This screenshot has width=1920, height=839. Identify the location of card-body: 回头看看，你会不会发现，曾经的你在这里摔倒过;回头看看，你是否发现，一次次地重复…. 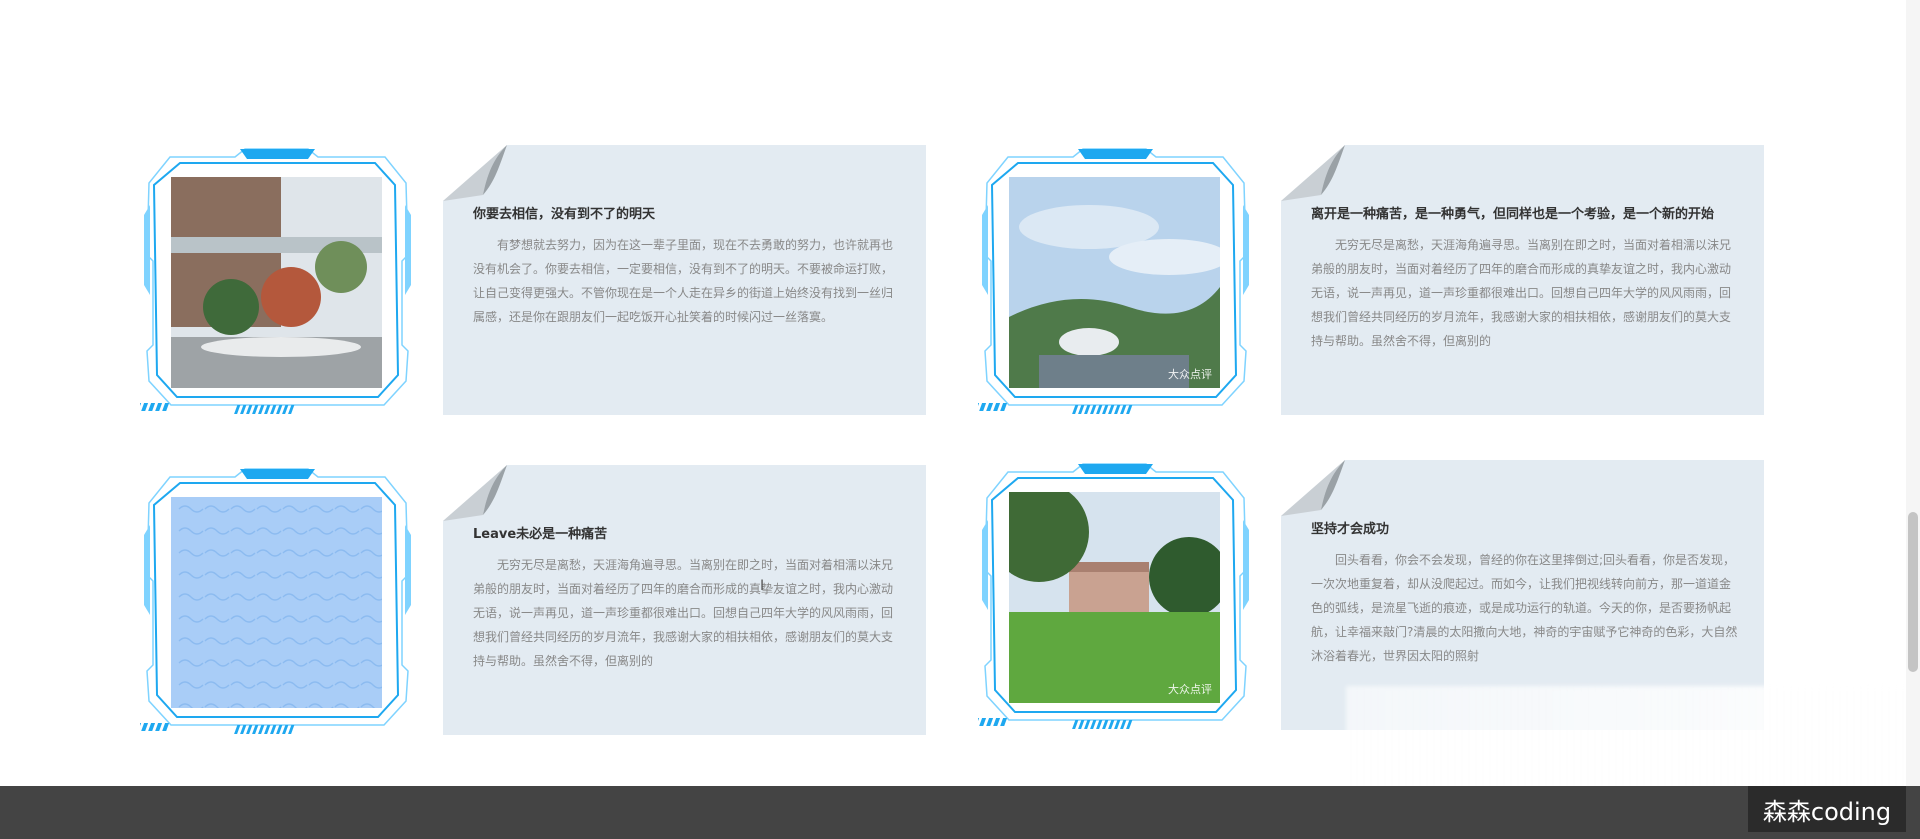
(1524, 608).